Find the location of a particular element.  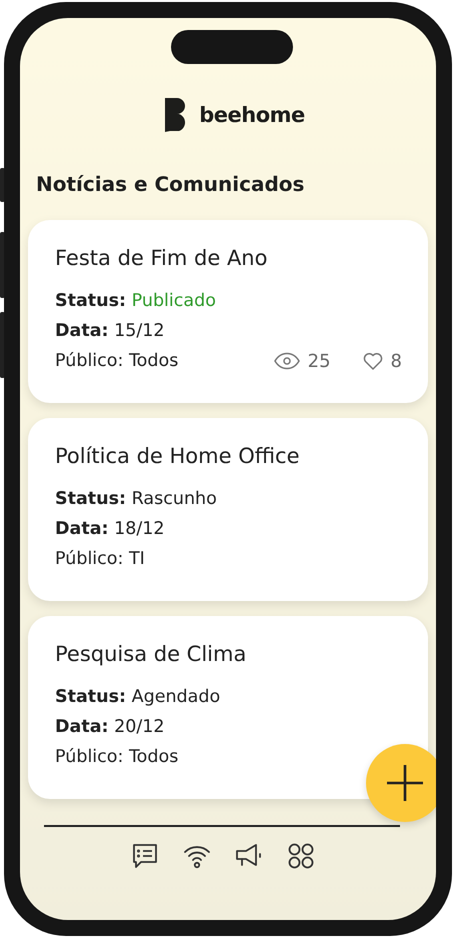

date-text: Data: 15/12 is located at coordinates (110, 331).